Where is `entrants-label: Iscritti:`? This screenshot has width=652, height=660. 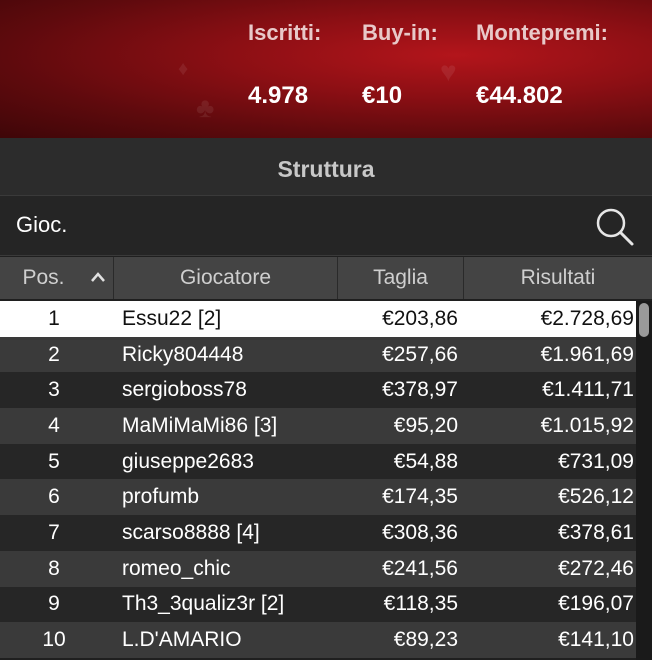 entrants-label: Iscritti: is located at coordinates (285, 32).